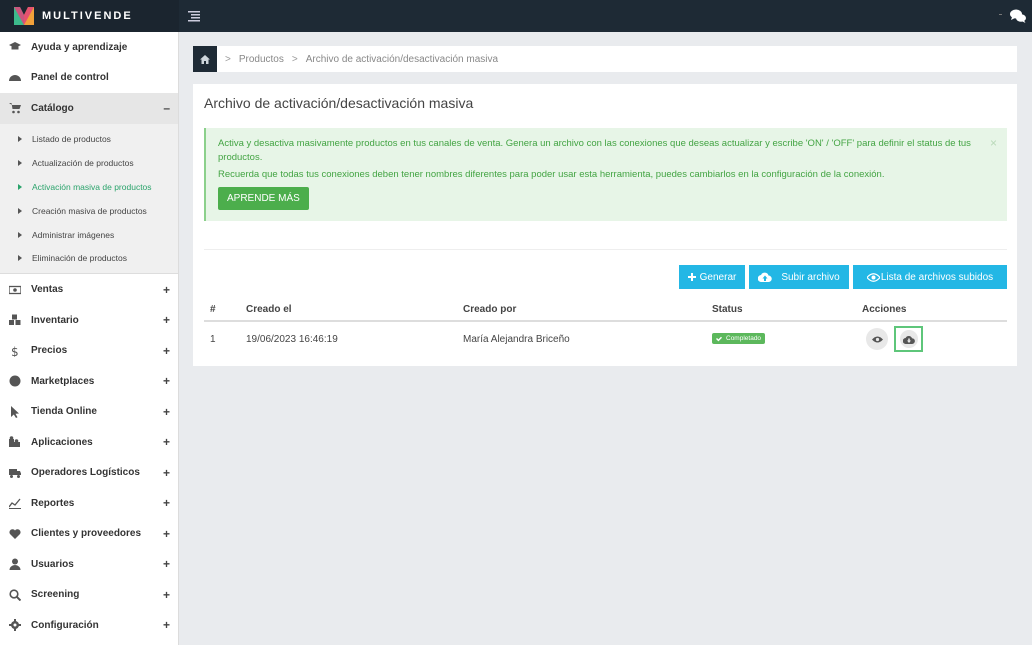  I want to click on sidebar-item-9: Aplicaciones +, so click(89, 442).